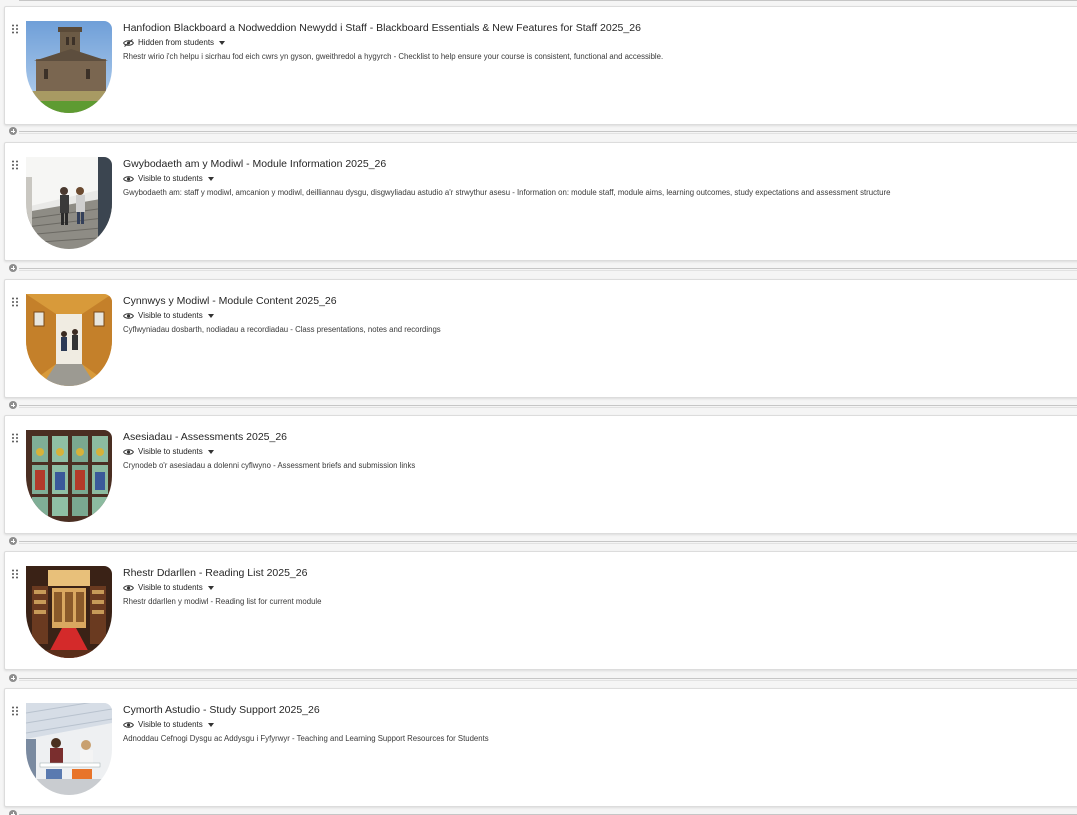 Image resolution: width=1077 pixels, height=815 pixels. What do you see at coordinates (69, 67) in the screenshot?
I see `castle-building-image` at bounding box center [69, 67].